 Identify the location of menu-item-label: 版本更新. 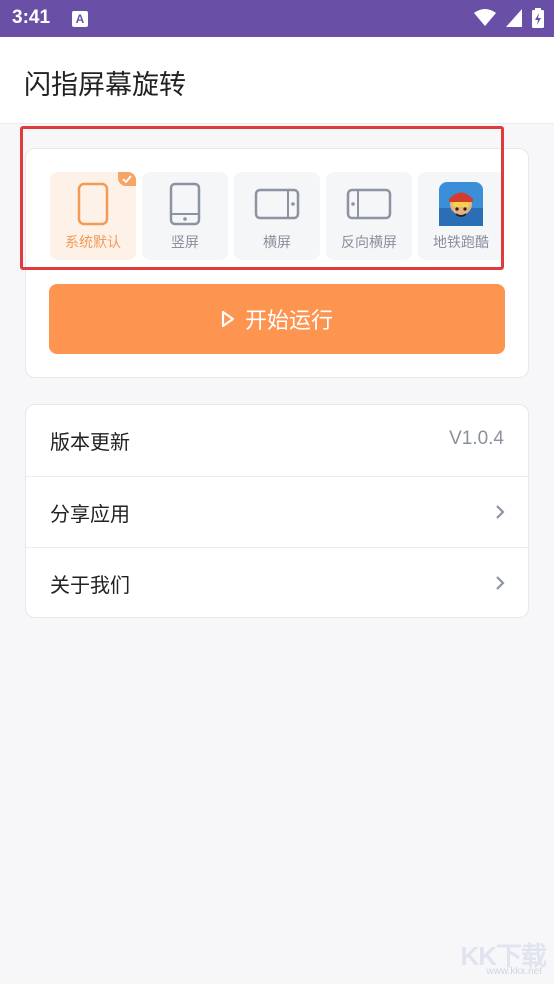
(90, 442).